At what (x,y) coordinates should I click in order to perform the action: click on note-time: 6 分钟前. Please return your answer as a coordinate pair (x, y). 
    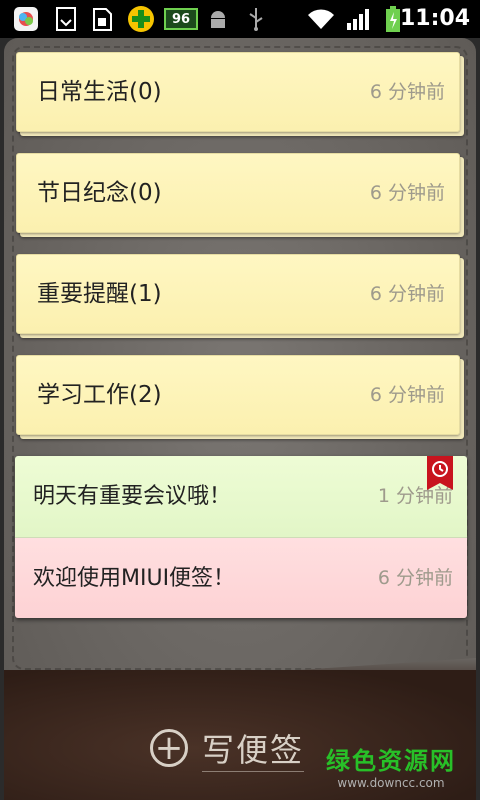
    Looking at the image, I should click on (415, 578).